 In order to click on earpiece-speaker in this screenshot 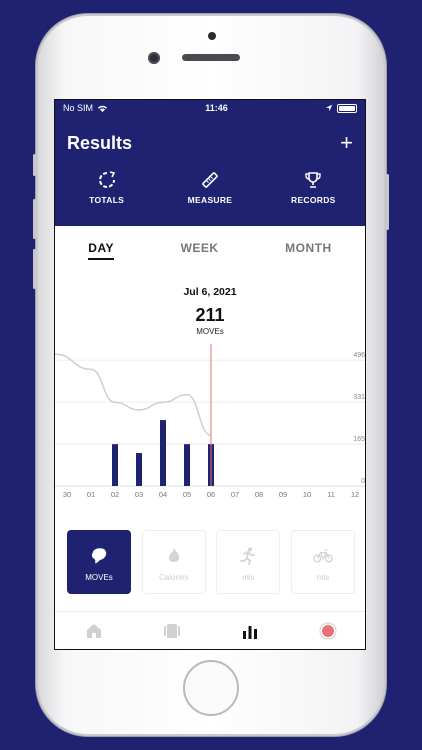, I will do `click(211, 57)`.